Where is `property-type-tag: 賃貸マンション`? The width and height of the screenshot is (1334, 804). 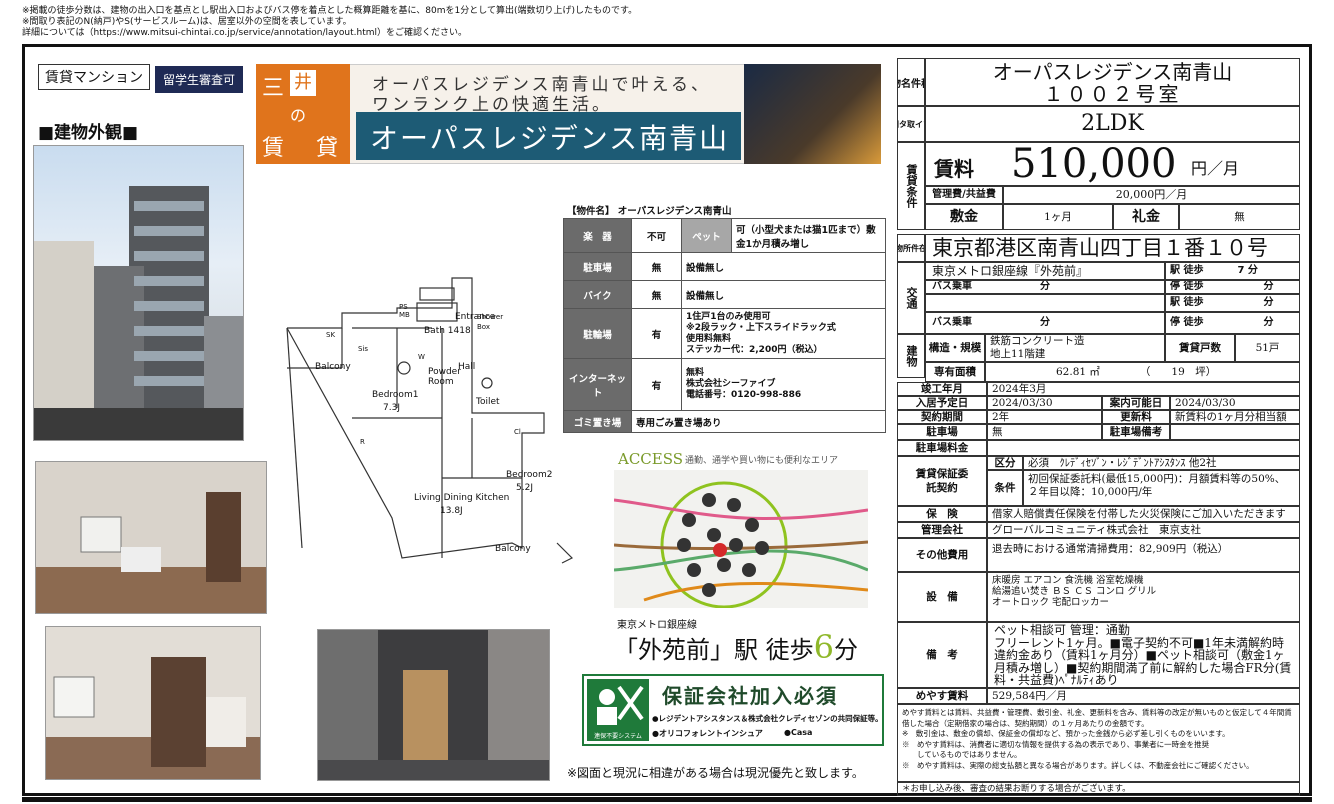 property-type-tag: 賃貸マンション is located at coordinates (94, 77).